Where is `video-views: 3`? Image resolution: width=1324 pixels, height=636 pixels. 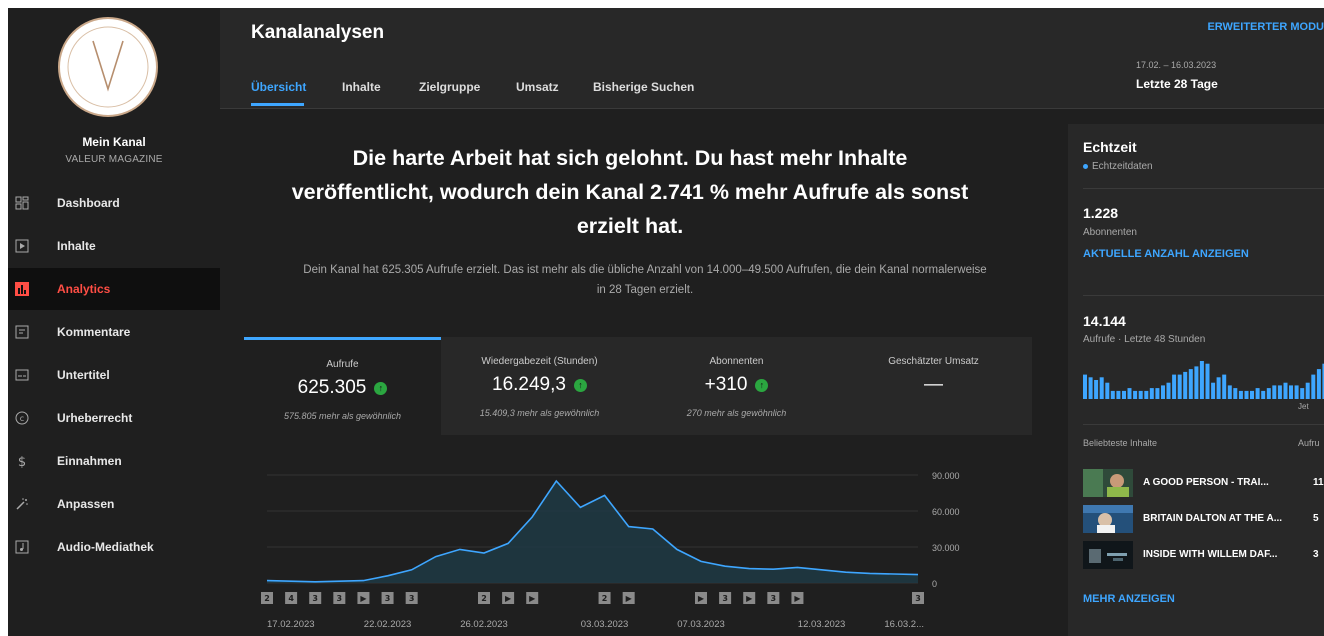
video-views: 3 is located at coordinates (1316, 554).